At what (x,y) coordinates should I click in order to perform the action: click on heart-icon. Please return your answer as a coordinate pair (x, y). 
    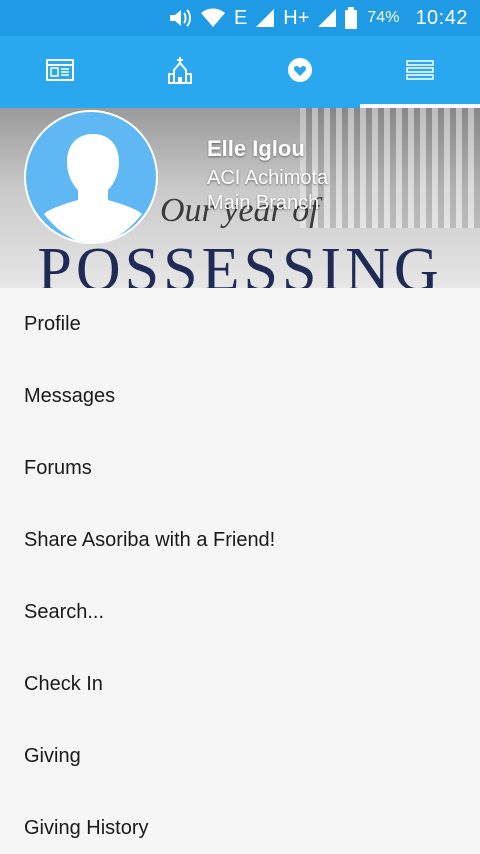
    Looking at the image, I should click on (300, 72).